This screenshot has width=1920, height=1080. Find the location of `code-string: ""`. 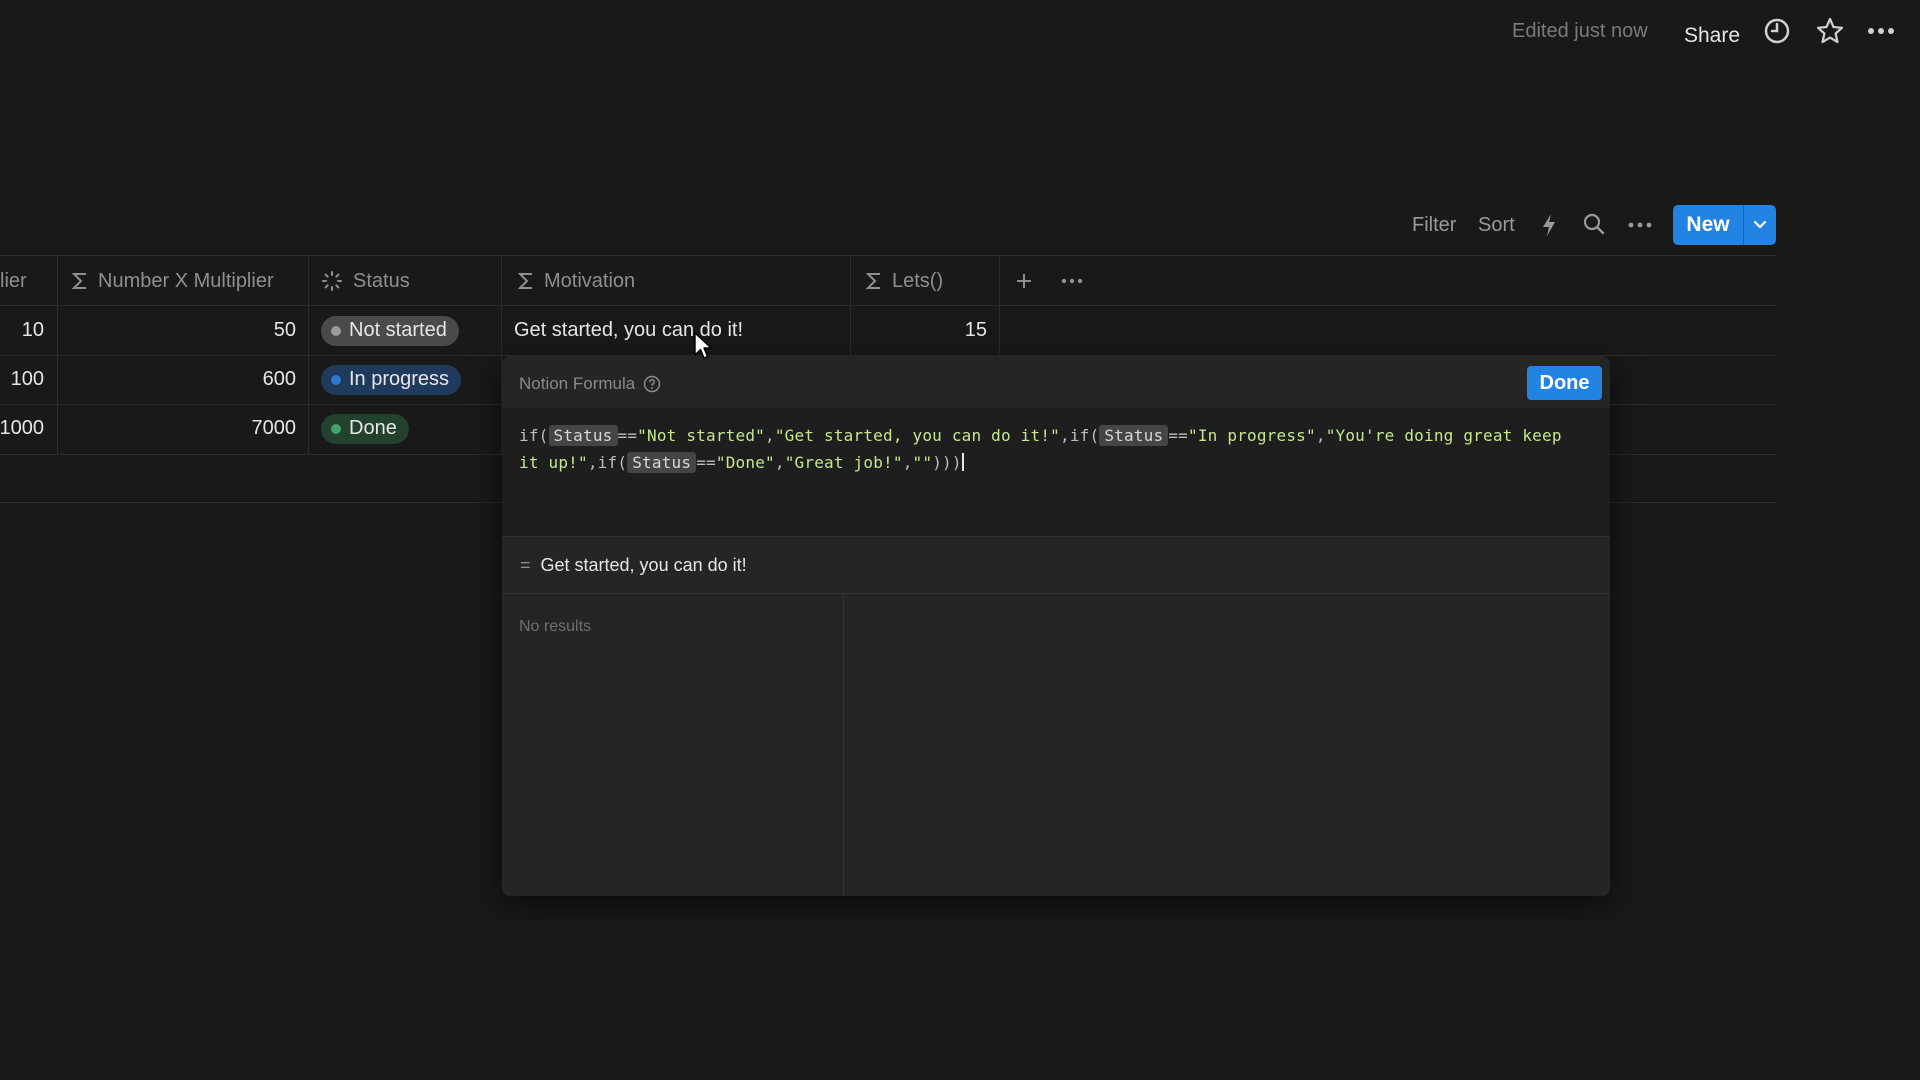

code-string: "" is located at coordinates (922, 462).